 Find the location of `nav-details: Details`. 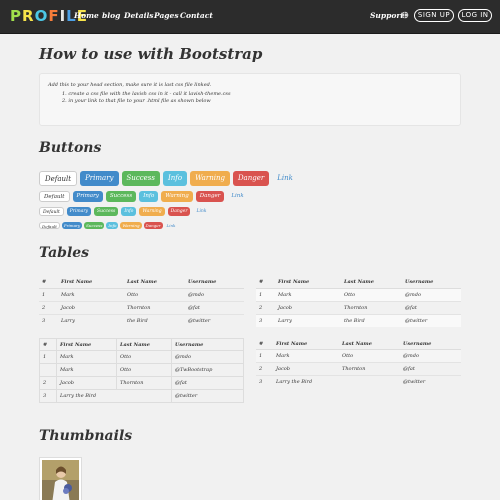

nav-details: Details is located at coordinates (139, 15).